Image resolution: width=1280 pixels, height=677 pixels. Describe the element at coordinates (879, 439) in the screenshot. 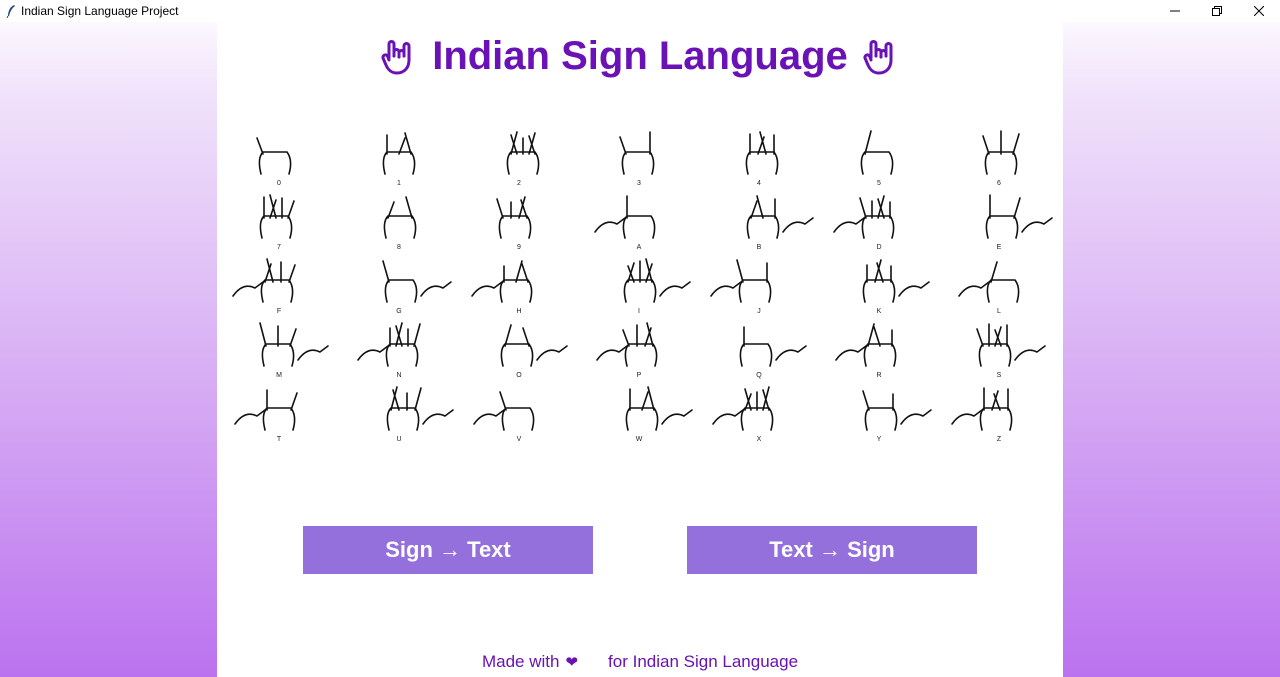

I see `sign-label: Y` at that location.